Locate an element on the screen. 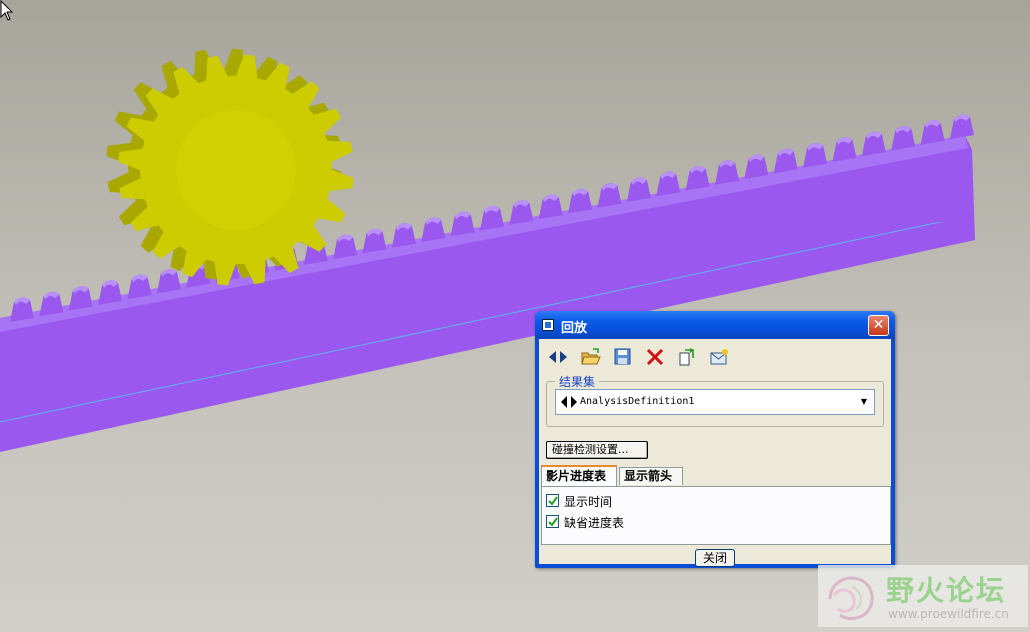 The width and height of the screenshot is (1030, 632). gear-hub is located at coordinates (236, 170).